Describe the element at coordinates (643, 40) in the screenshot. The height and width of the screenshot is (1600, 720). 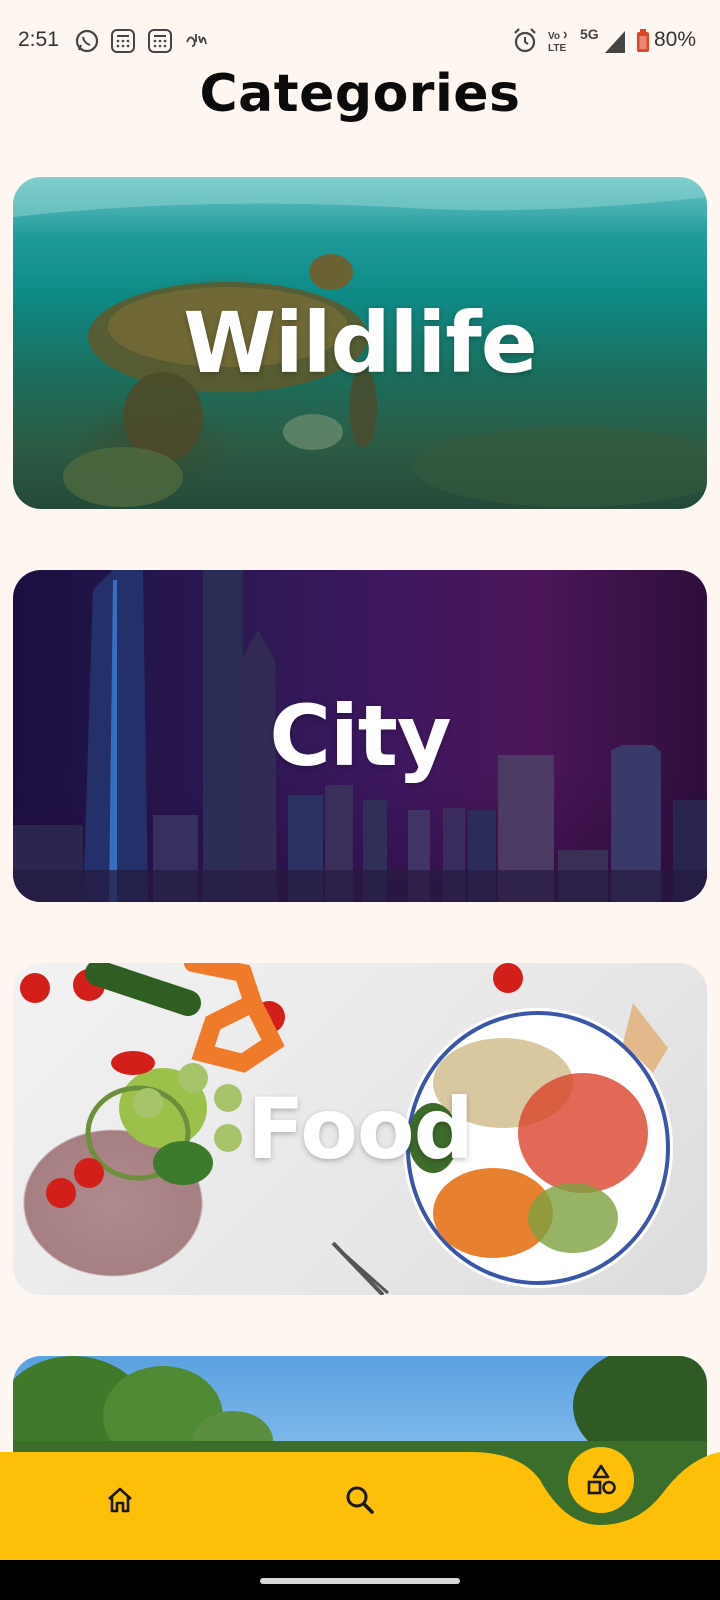
I see `battery-icon` at that location.